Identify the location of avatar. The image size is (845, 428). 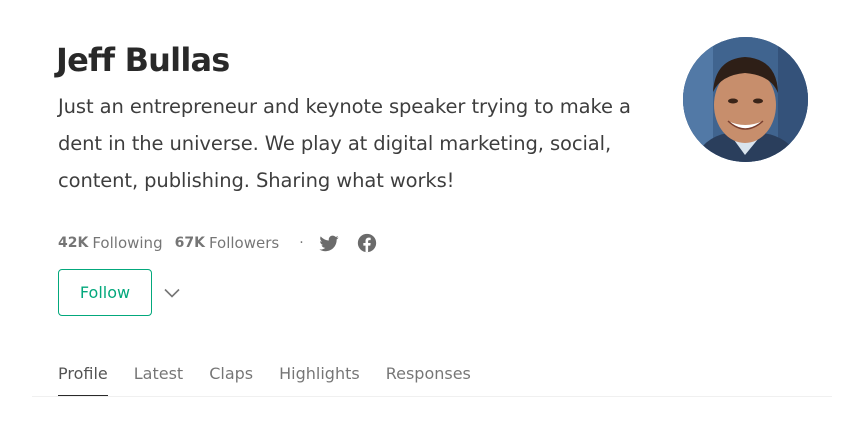
(745, 99).